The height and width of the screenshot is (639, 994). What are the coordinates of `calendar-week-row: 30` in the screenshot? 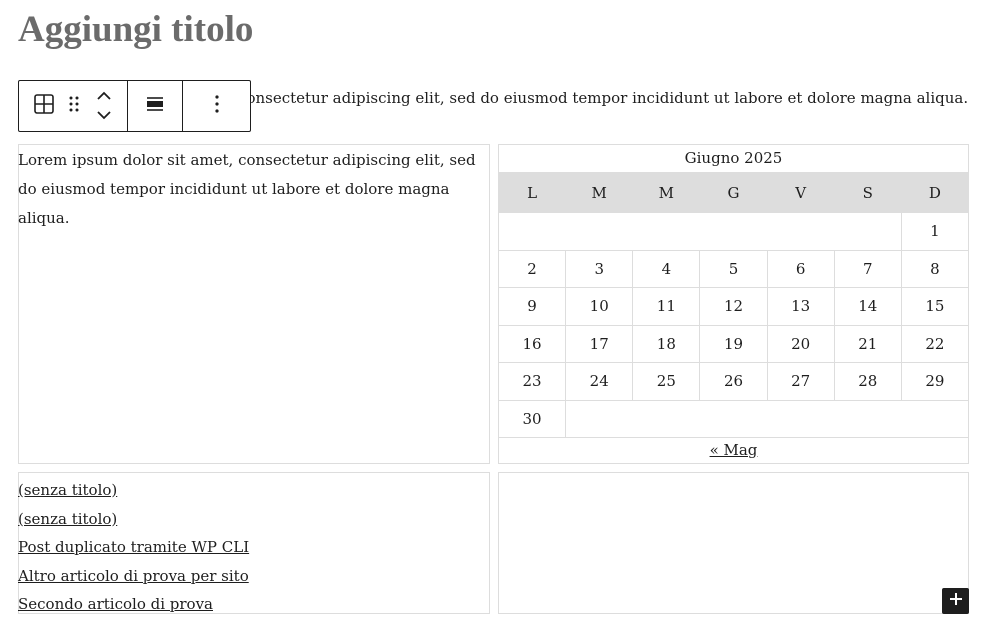 It's located at (733, 418).